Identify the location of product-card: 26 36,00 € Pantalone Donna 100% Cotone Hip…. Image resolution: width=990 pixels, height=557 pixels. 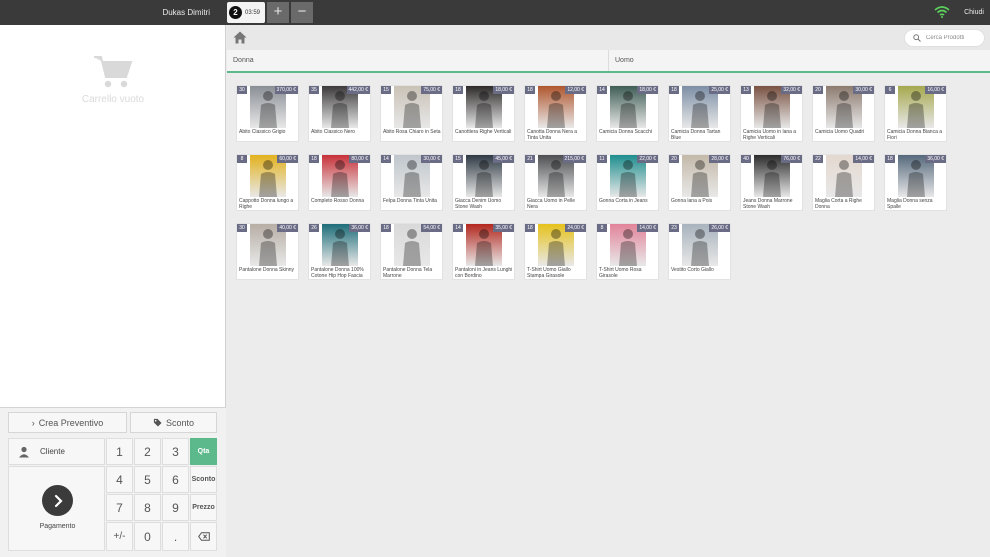
(339, 251).